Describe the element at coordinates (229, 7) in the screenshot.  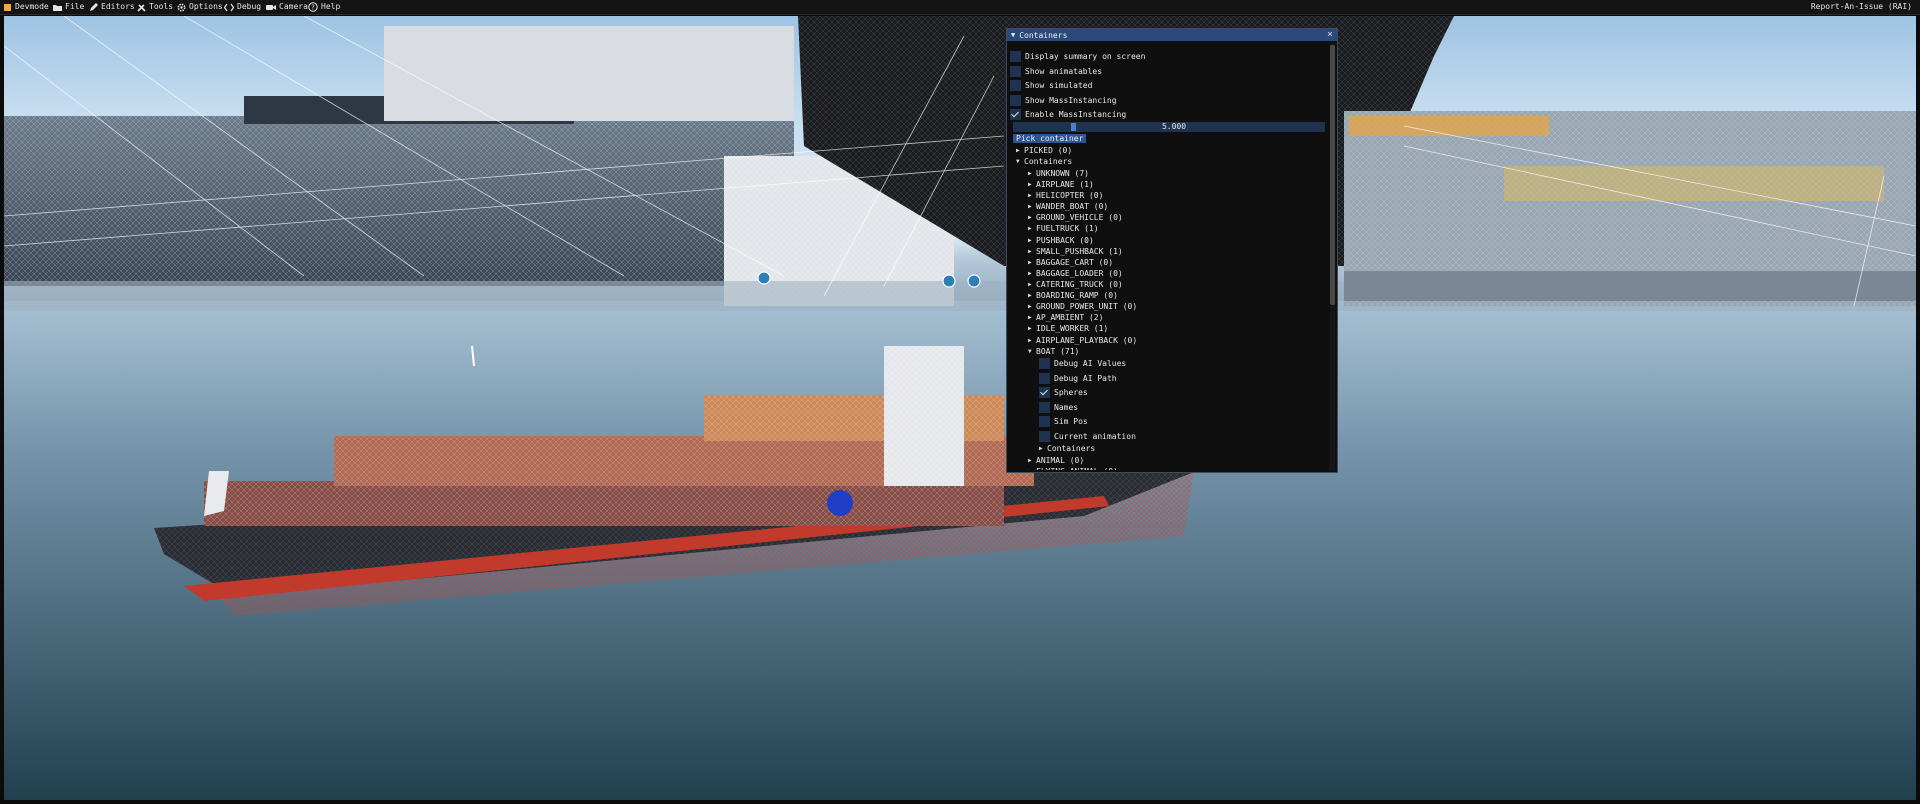
I see `code-icon` at that location.